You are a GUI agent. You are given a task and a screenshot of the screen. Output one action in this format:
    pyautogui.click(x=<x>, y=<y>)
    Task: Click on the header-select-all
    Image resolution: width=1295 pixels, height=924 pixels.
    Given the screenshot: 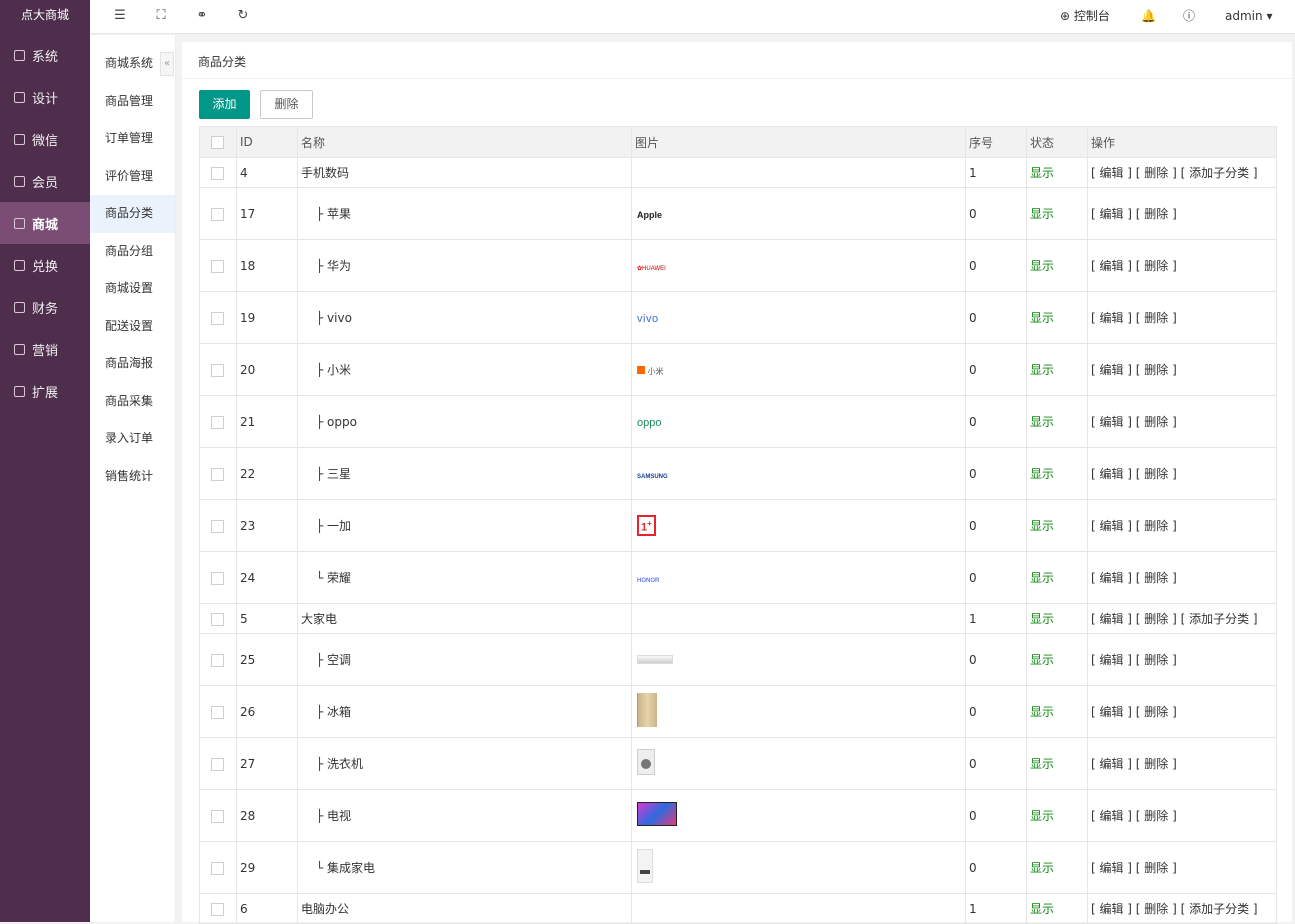 What is the action you would take?
    pyautogui.click(x=218, y=142)
    